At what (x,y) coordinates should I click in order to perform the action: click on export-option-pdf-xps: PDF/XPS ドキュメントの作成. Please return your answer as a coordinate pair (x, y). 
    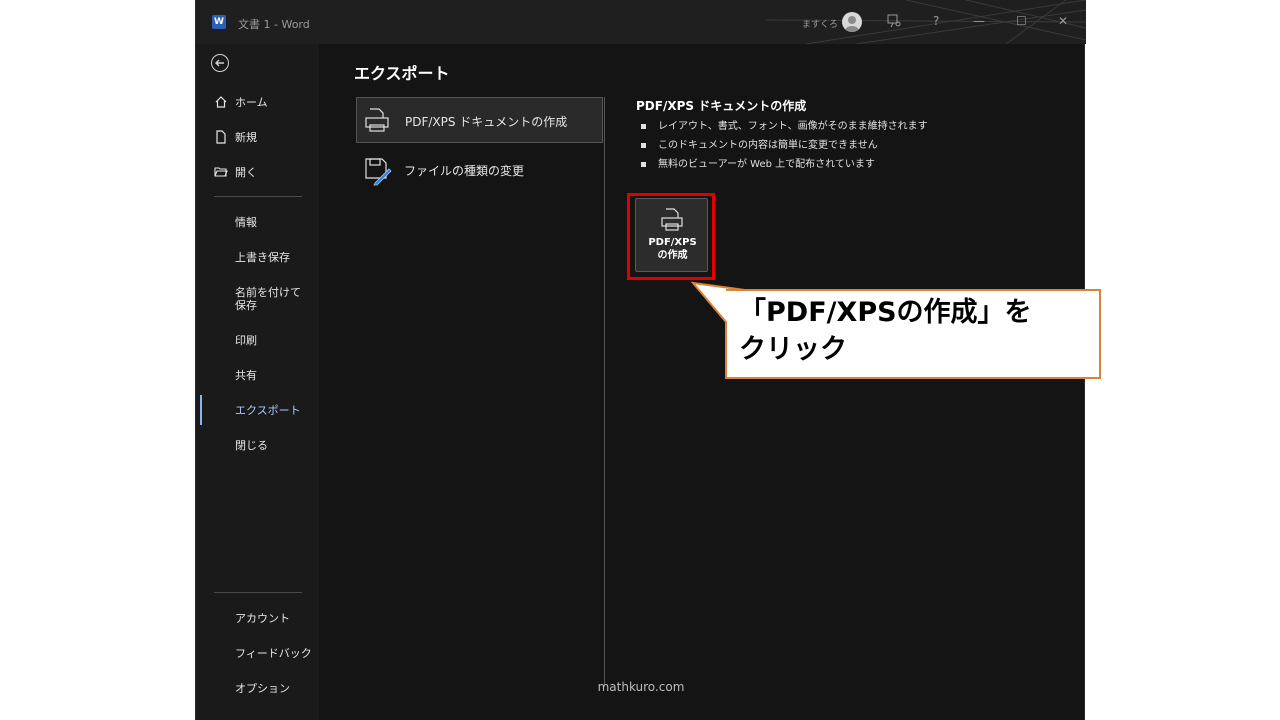
    Looking at the image, I should click on (479, 120).